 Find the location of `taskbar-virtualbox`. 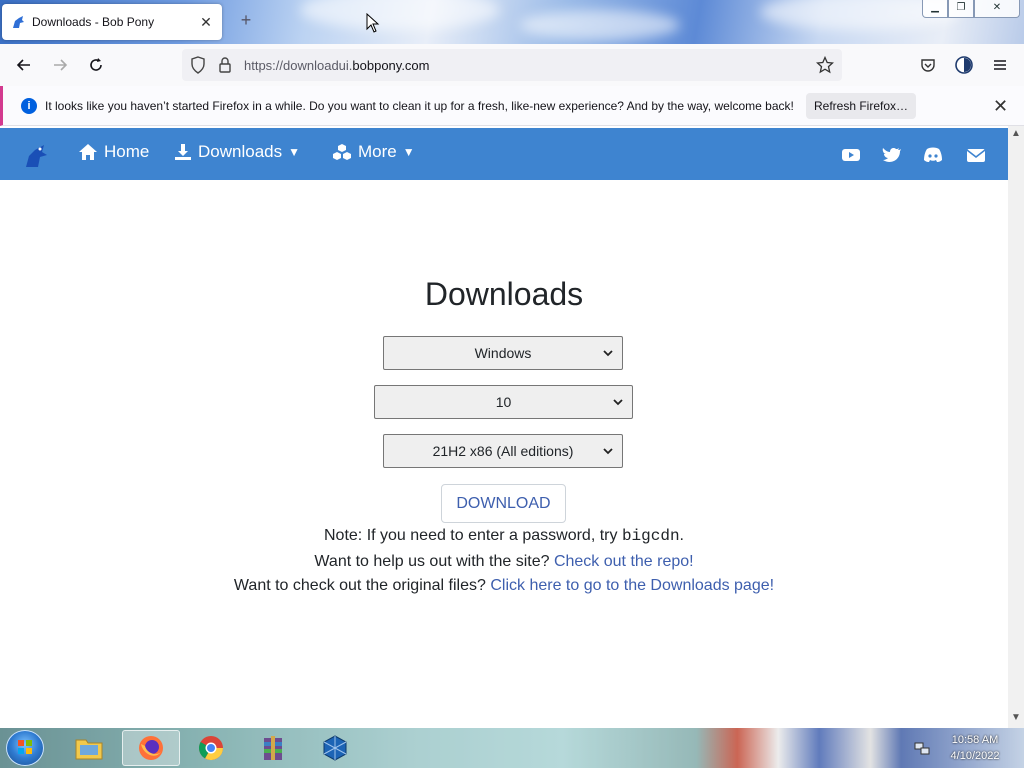

taskbar-virtualbox is located at coordinates (335, 748).